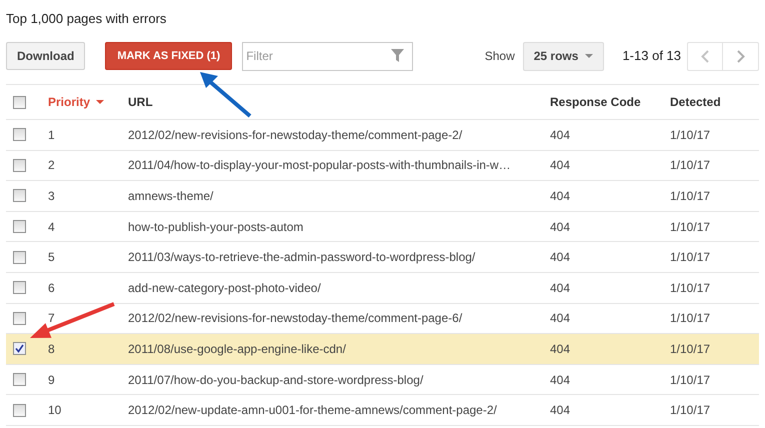 This screenshot has width=765, height=428. What do you see at coordinates (55, 410) in the screenshot?
I see `priority-cell: 10` at bounding box center [55, 410].